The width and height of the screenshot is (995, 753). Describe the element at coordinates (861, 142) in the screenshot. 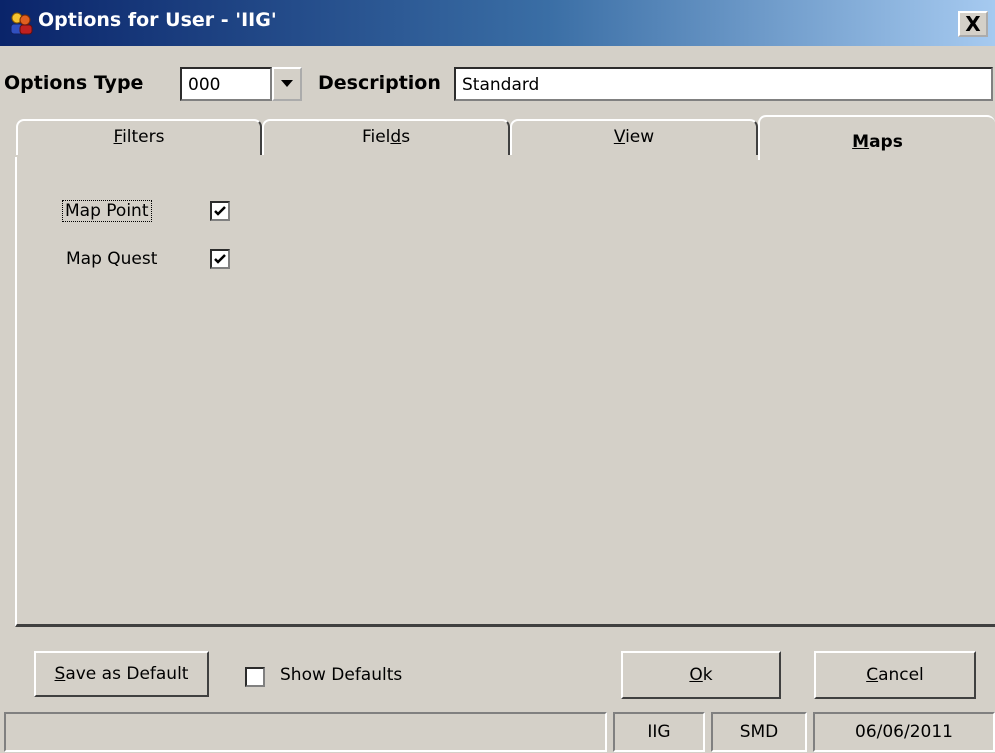

I see `tab-label-mnemonic: M` at that location.